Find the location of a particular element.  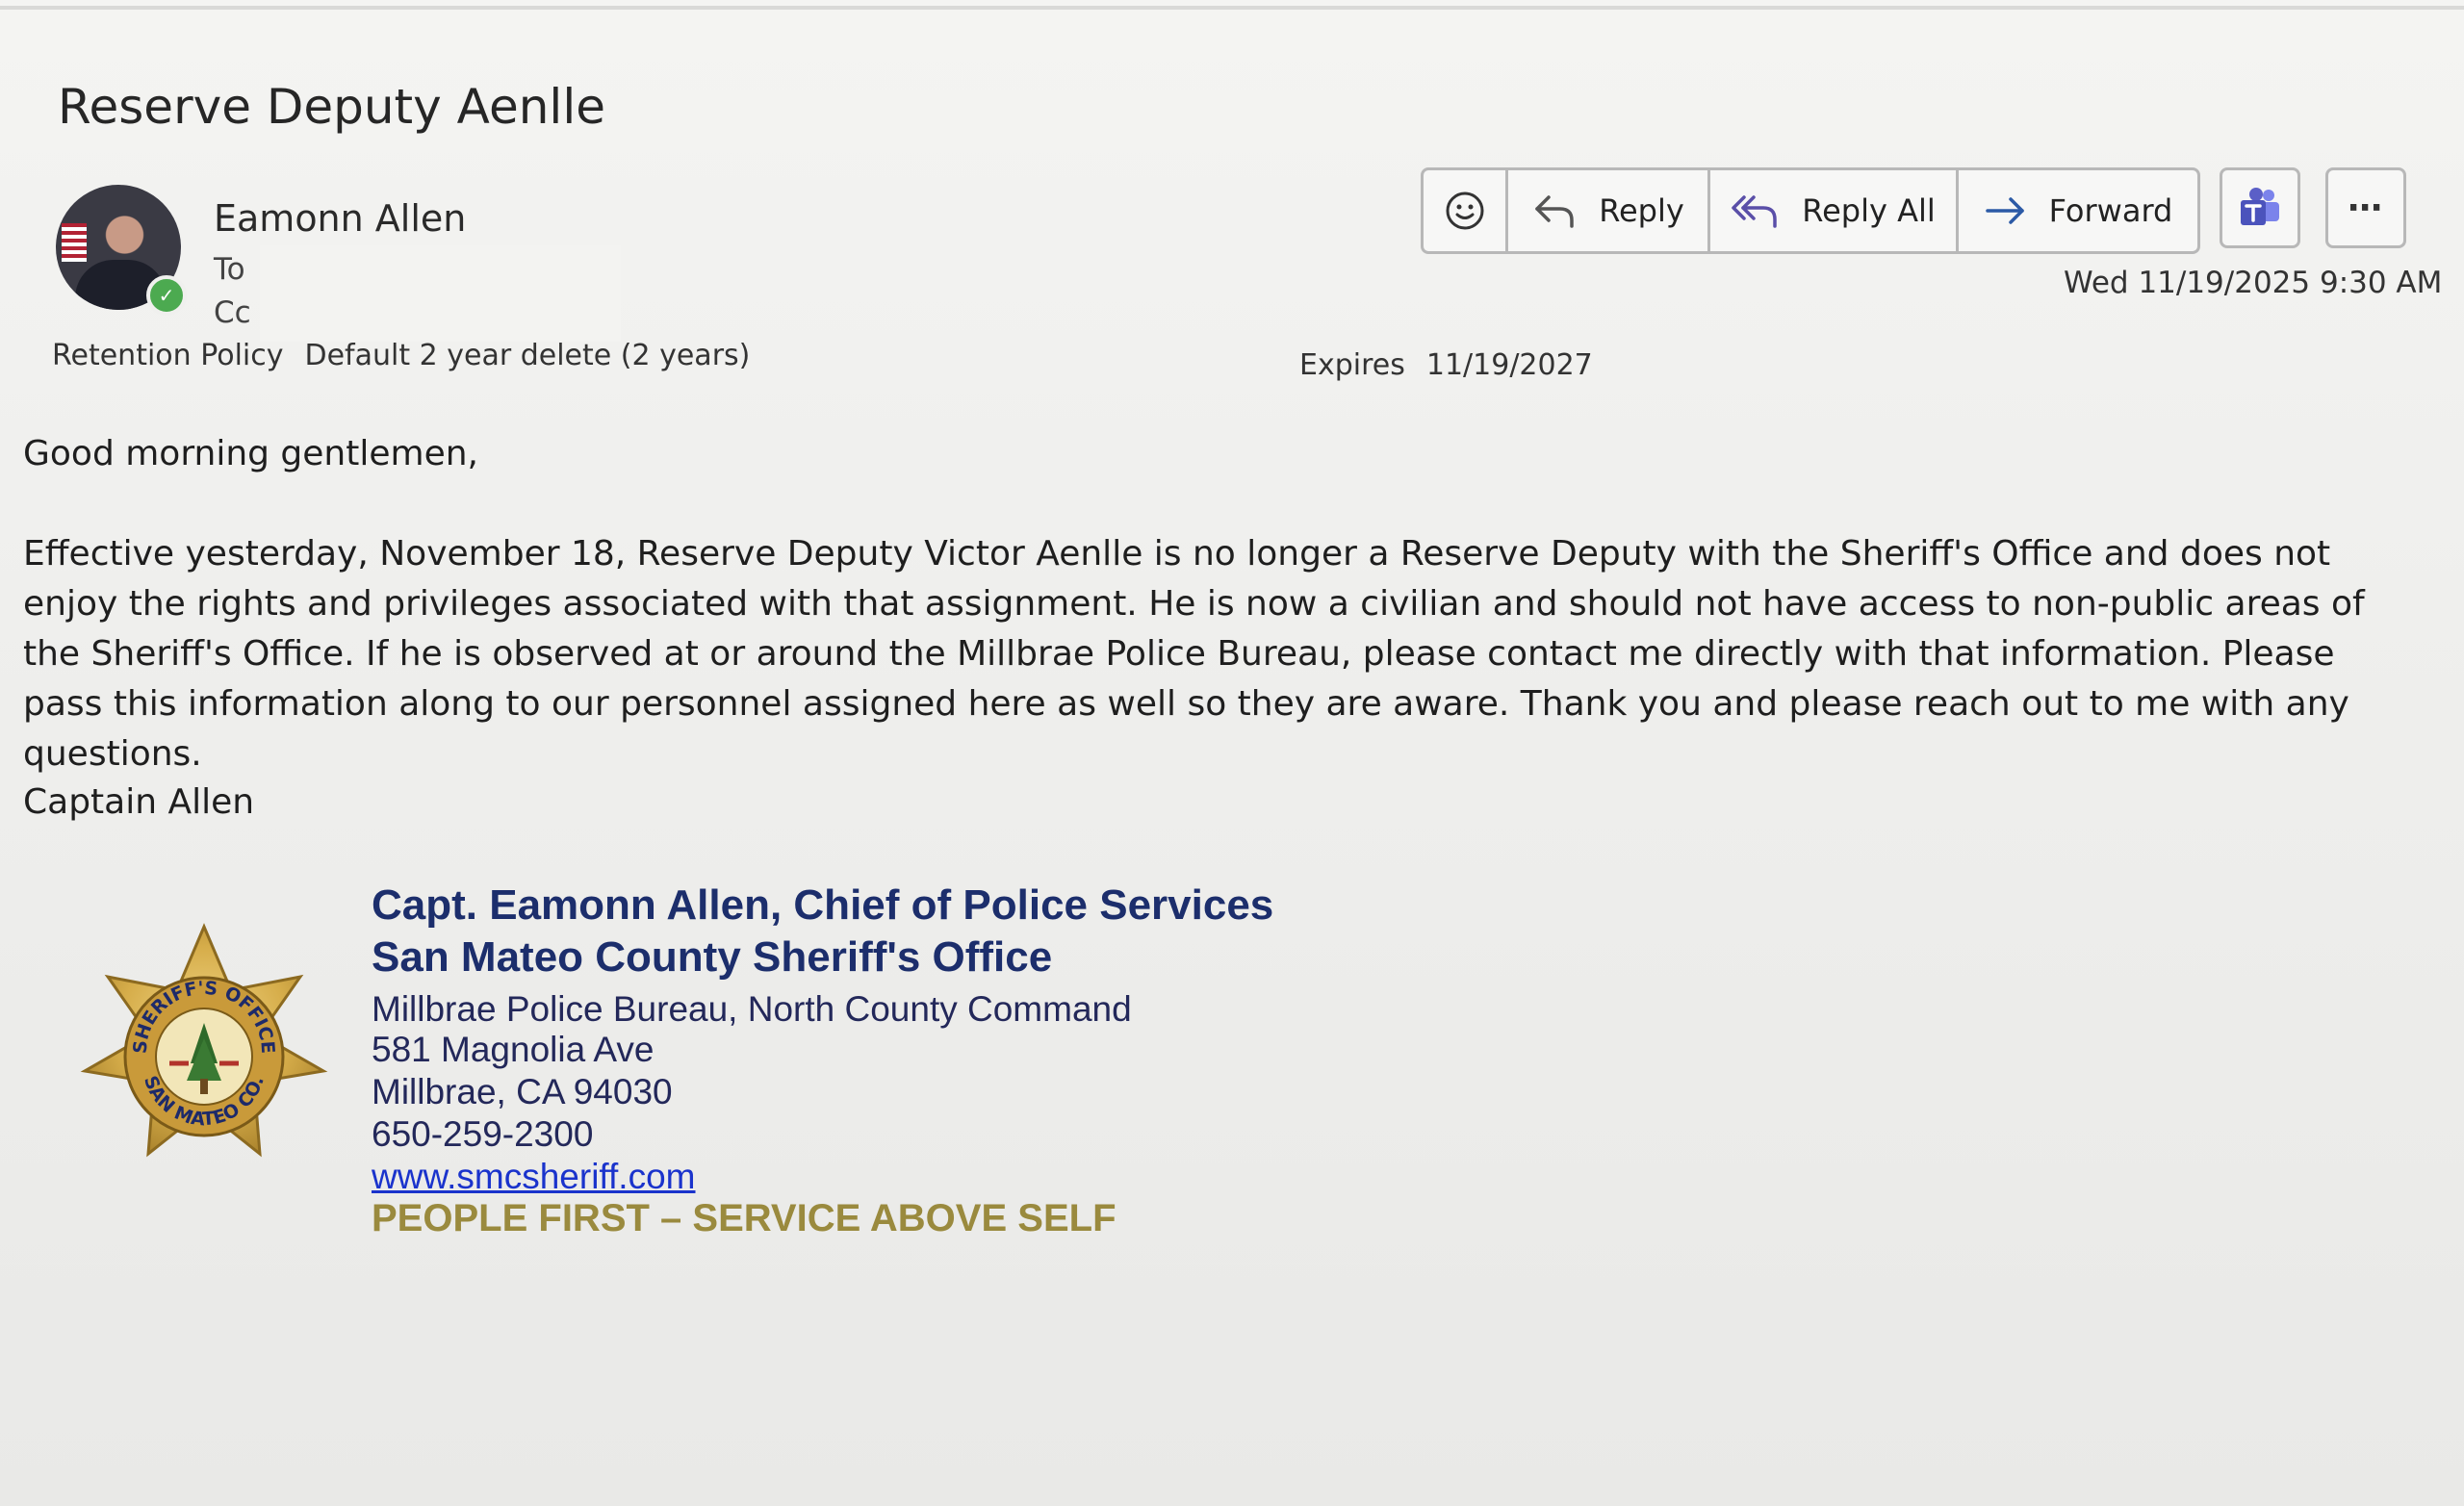

teams-icon is located at coordinates (2260, 206).